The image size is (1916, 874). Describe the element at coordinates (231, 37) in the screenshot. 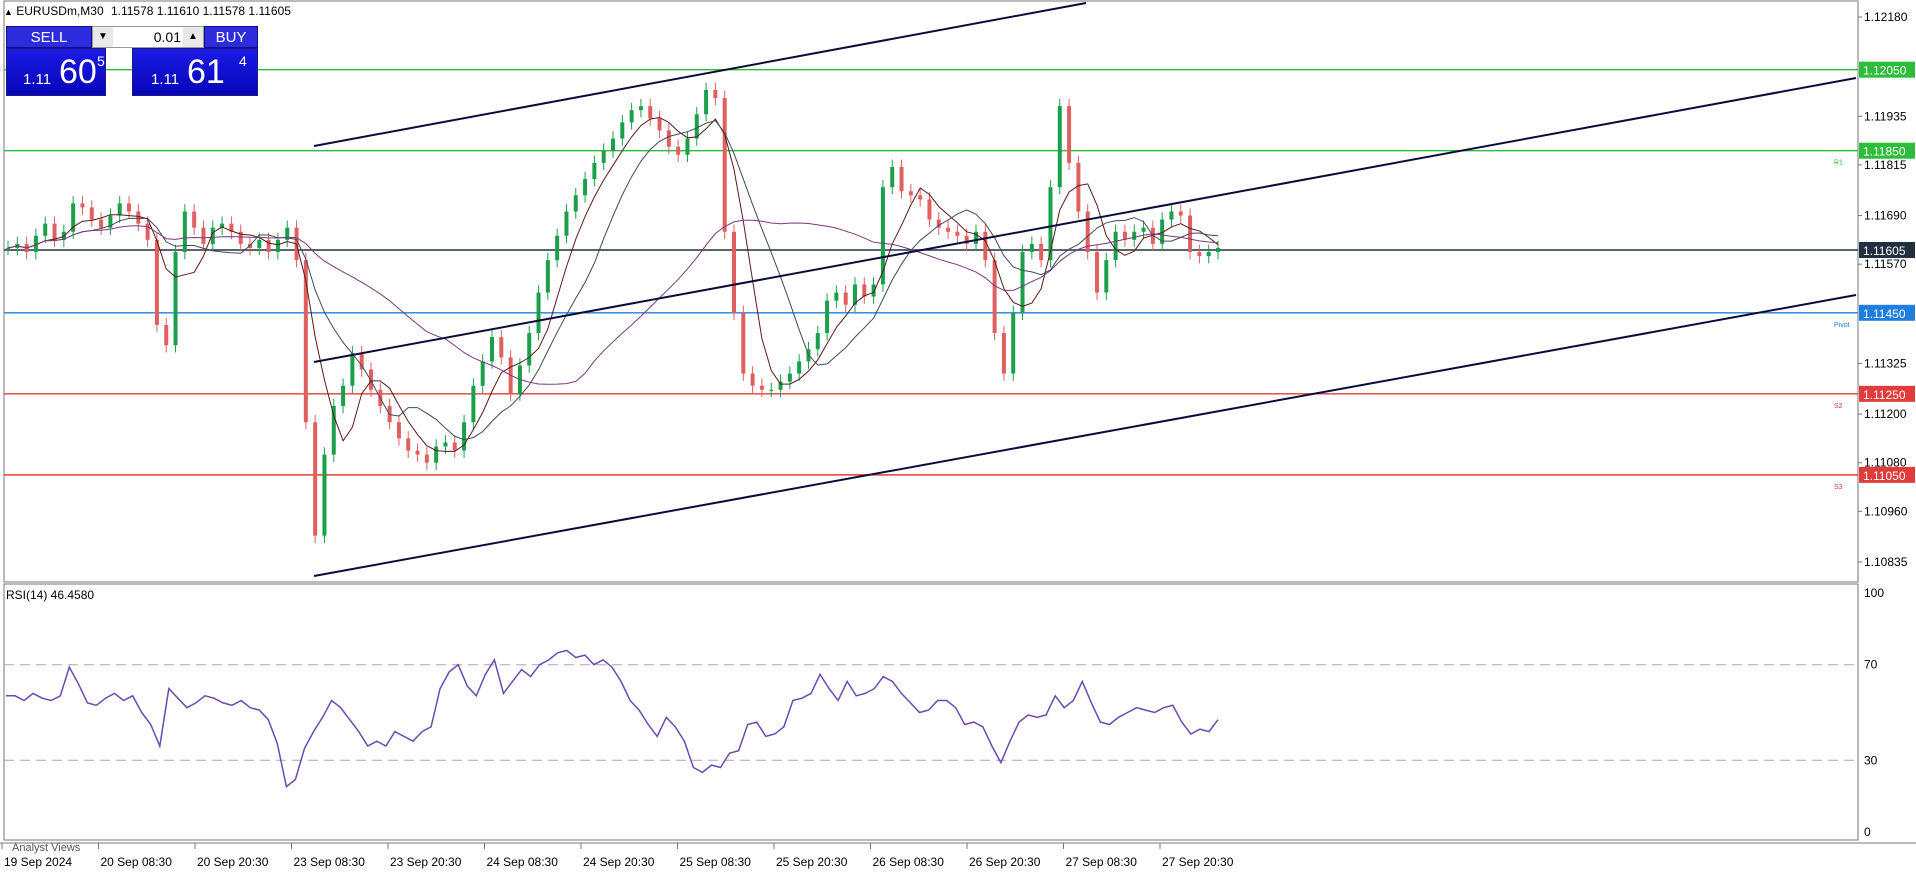

I see `buy-button: BUY` at that location.